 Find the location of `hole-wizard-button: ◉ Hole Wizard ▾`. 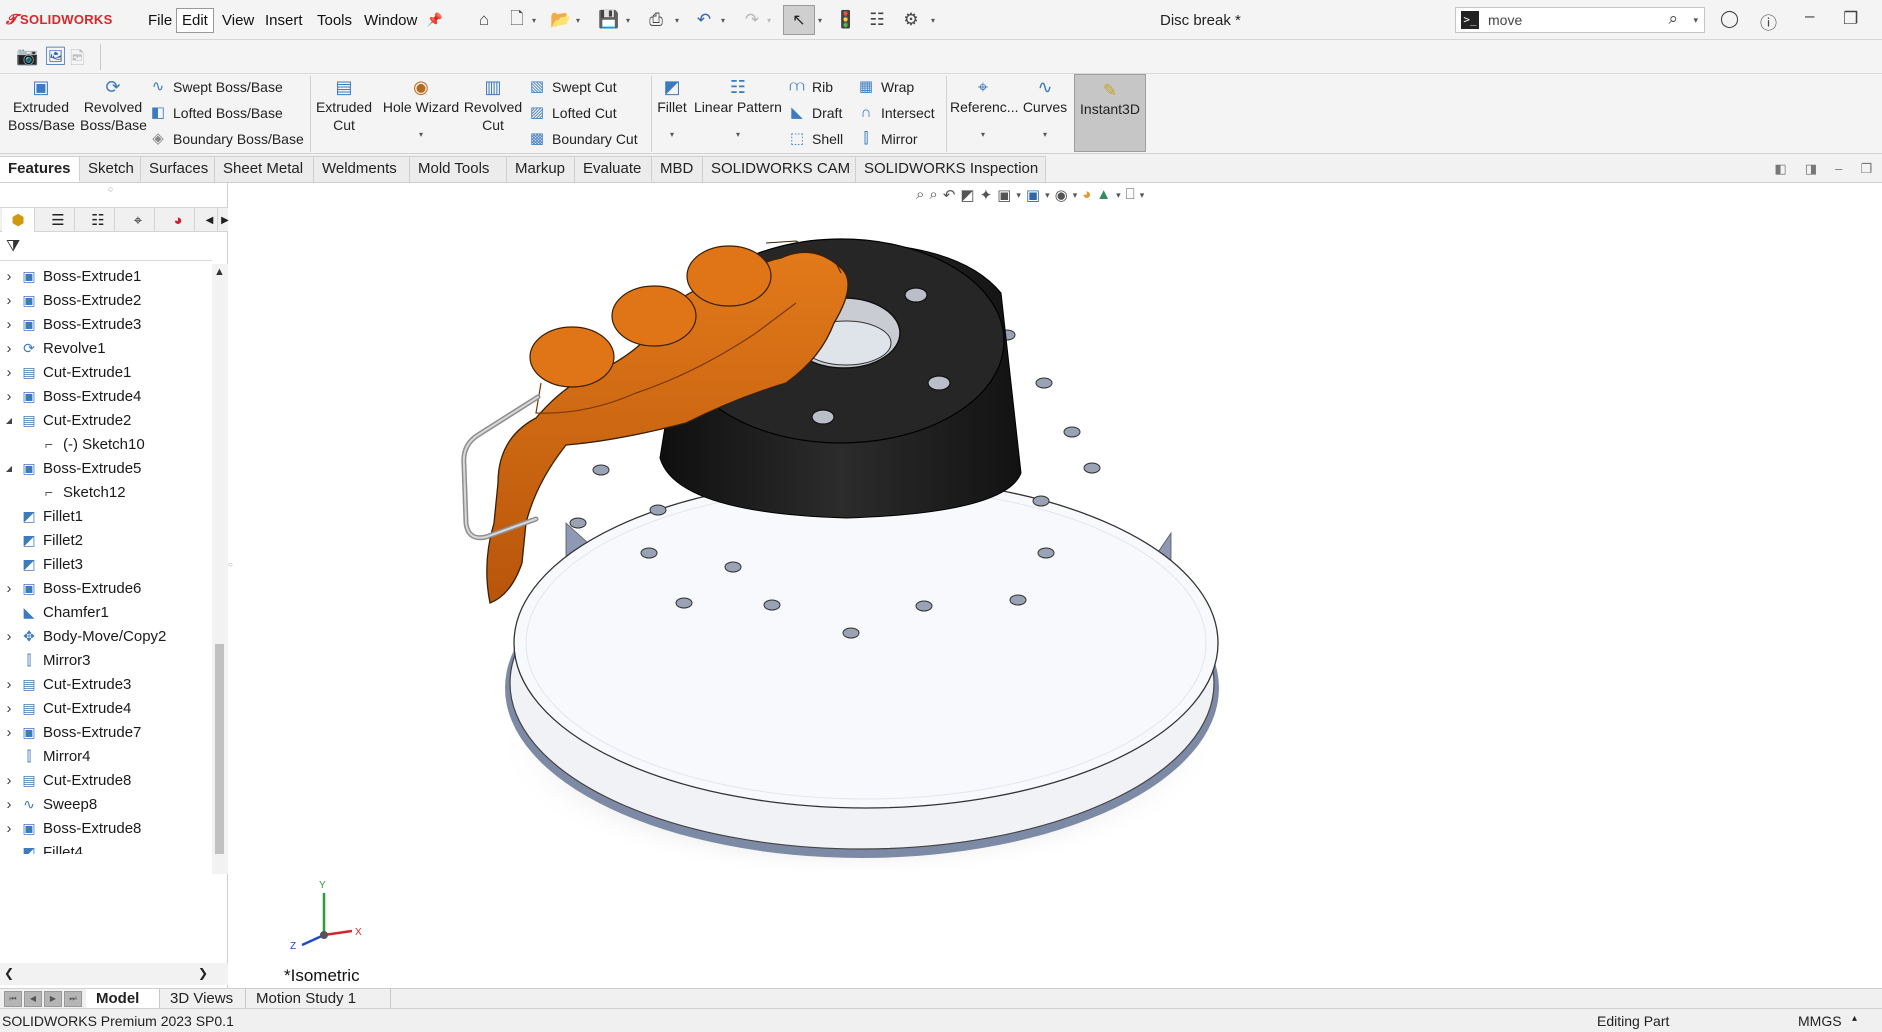

hole-wizard-button: ◉ Hole Wizard ▾ is located at coordinates (421, 110).